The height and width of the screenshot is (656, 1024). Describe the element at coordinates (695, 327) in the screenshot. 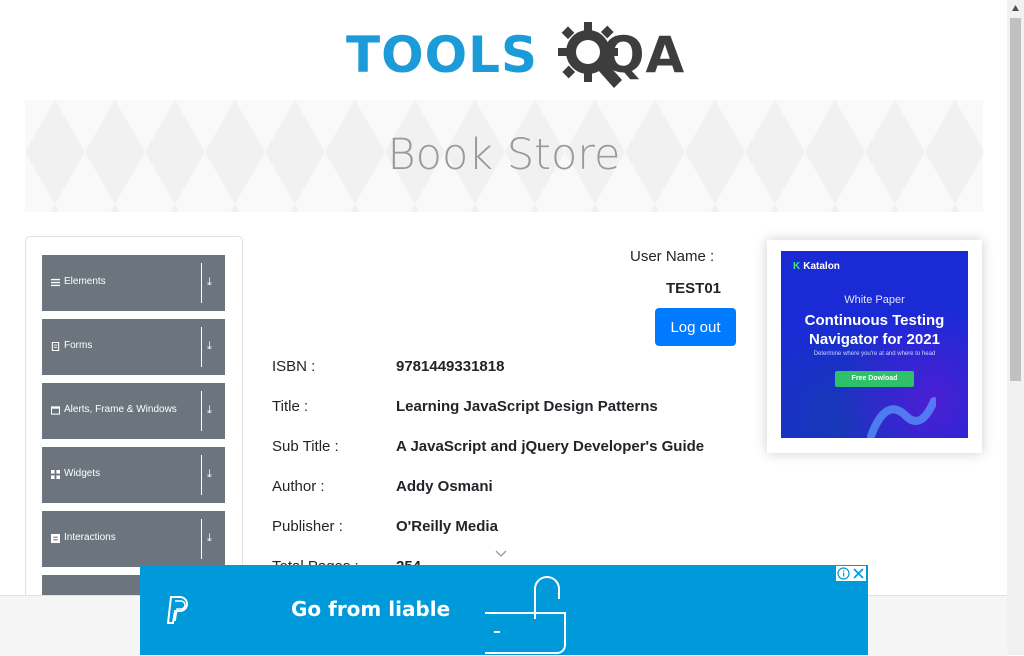

I see `logout-button: Log out` at that location.